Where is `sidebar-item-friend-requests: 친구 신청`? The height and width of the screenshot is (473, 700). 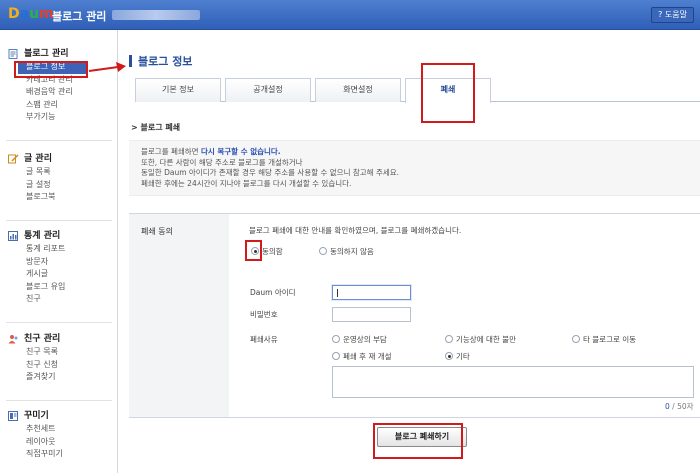 sidebar-item-friend-requests: 친구 신청 is located at coordinates (59, 365).